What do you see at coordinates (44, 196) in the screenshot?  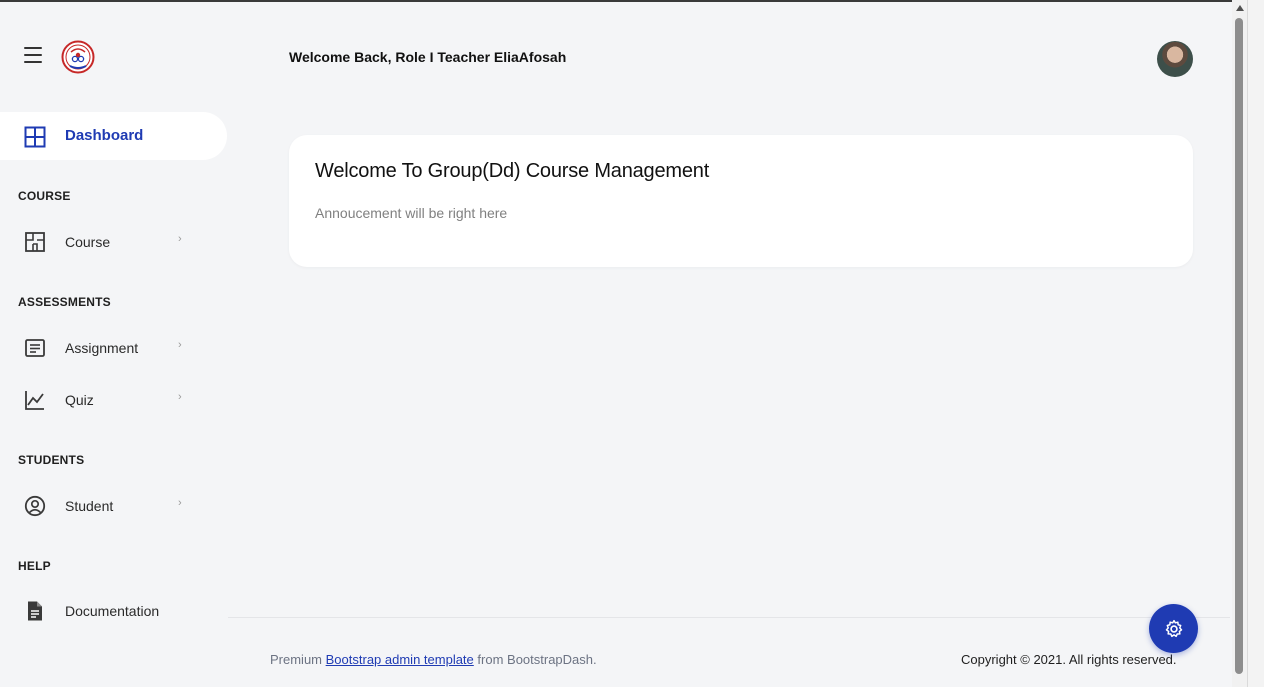 I see `section-title-course: COURSE` at bounding box center [44, 196].